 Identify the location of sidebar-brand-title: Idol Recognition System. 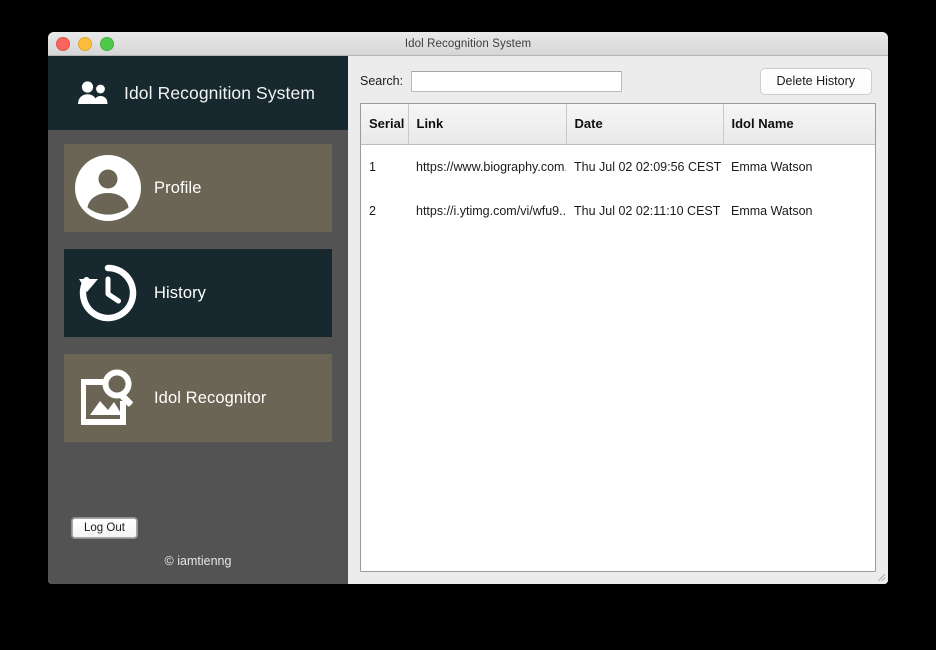
(220, 92).